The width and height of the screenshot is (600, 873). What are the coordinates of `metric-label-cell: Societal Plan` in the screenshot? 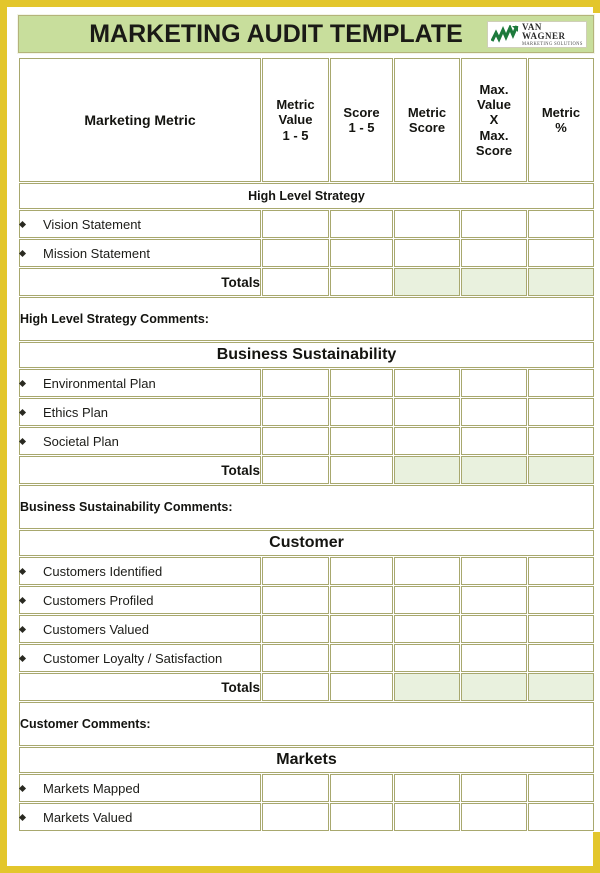 It's located at (139, 441).